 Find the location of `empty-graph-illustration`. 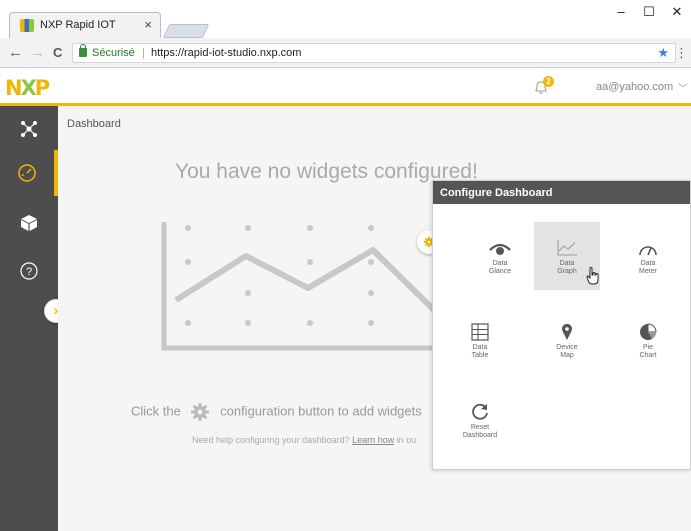

empty-graph-illustration is located at coordinates (303, 286).